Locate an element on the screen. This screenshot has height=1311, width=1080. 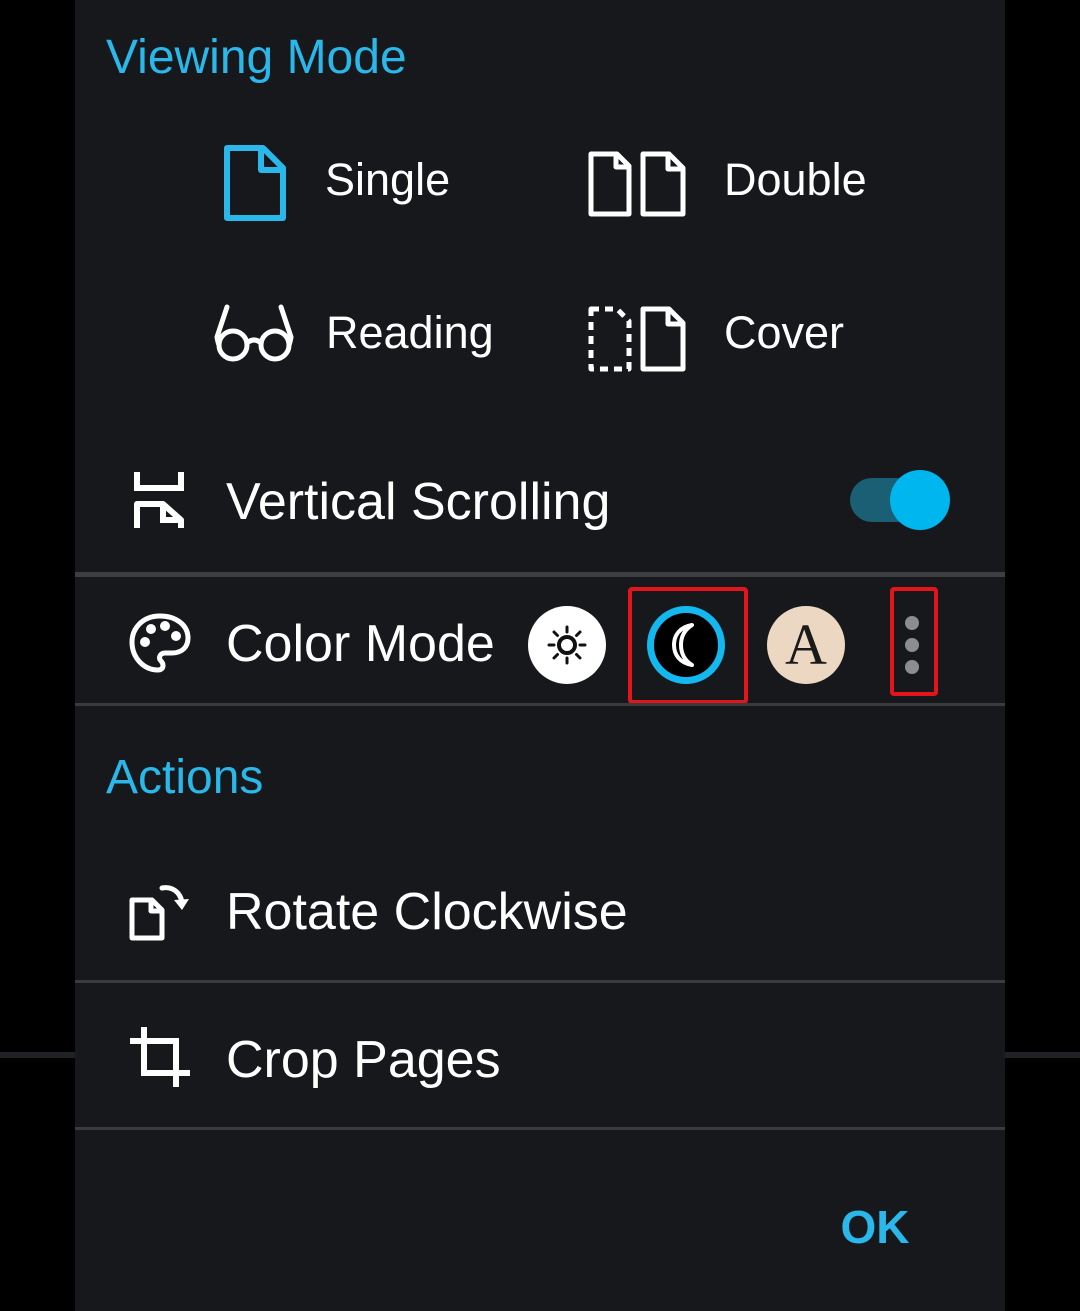
vertical-scroll-icon is located at coordinates (159, 500).